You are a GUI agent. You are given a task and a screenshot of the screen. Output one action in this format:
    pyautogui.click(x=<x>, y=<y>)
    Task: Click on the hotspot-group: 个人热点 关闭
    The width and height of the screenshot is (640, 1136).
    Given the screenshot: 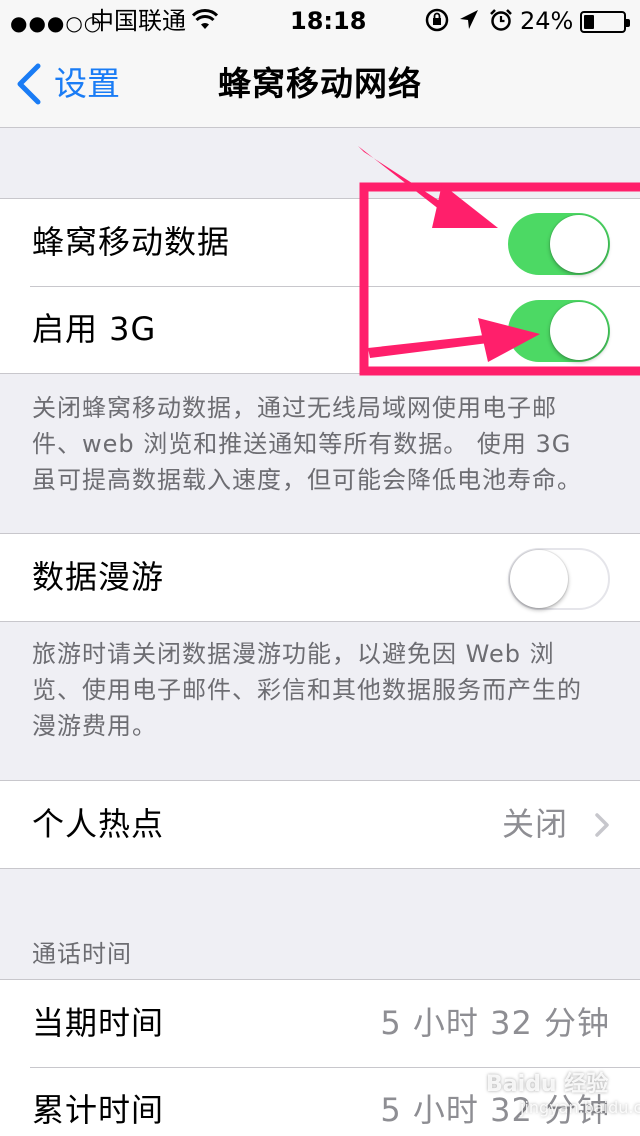 What is the action you would take?
    pyautogui.click(x=320, y=824)
    